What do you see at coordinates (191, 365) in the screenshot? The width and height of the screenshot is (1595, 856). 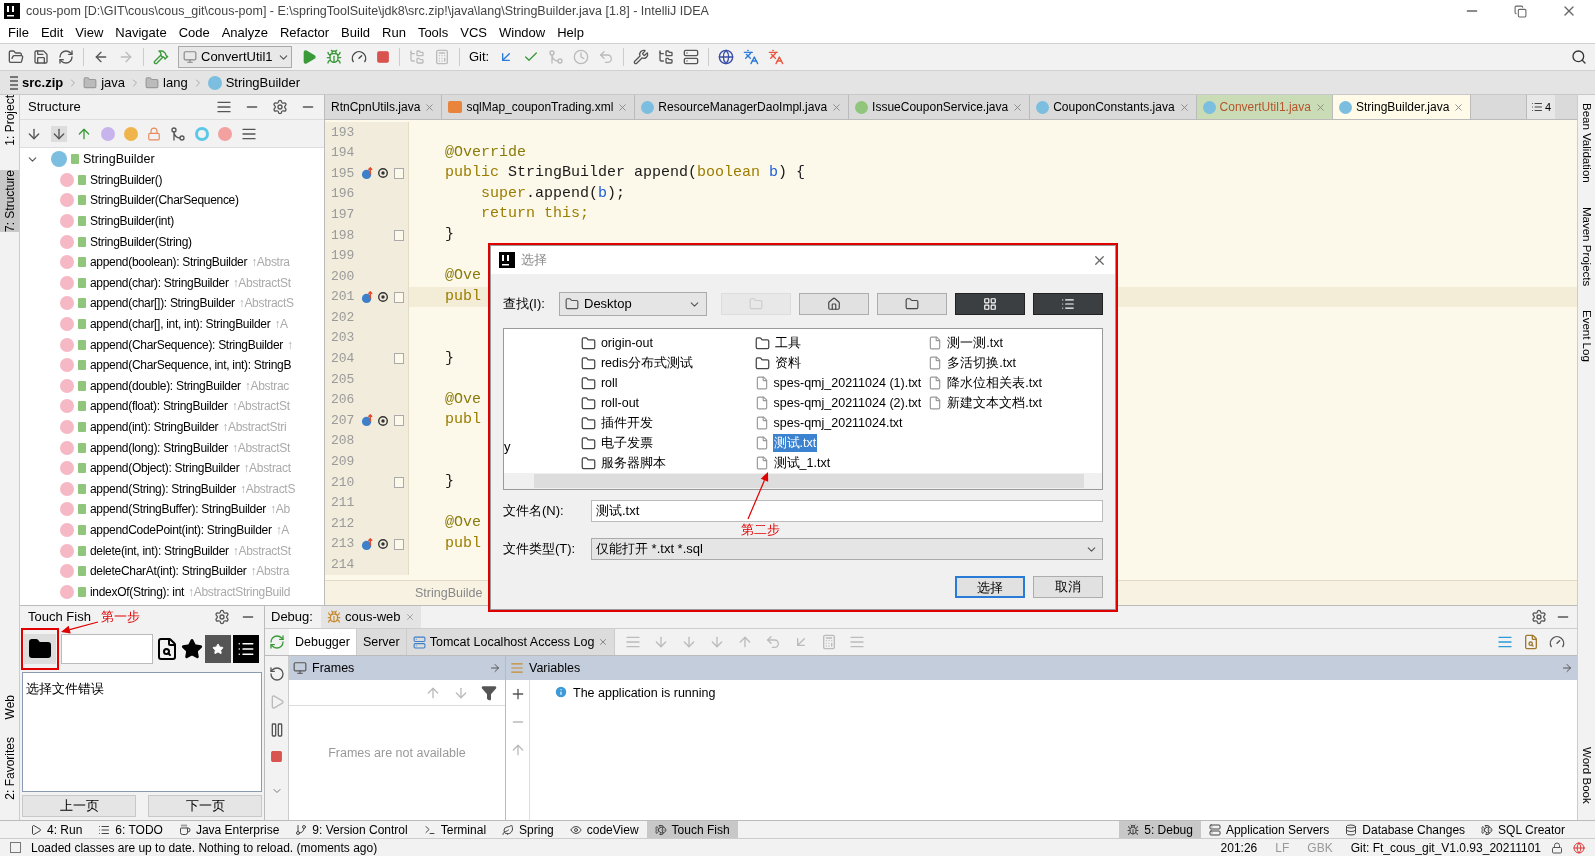 I see `tree-item: append(CharSequence, int, int): StringB` at bounding box center [191, 365].